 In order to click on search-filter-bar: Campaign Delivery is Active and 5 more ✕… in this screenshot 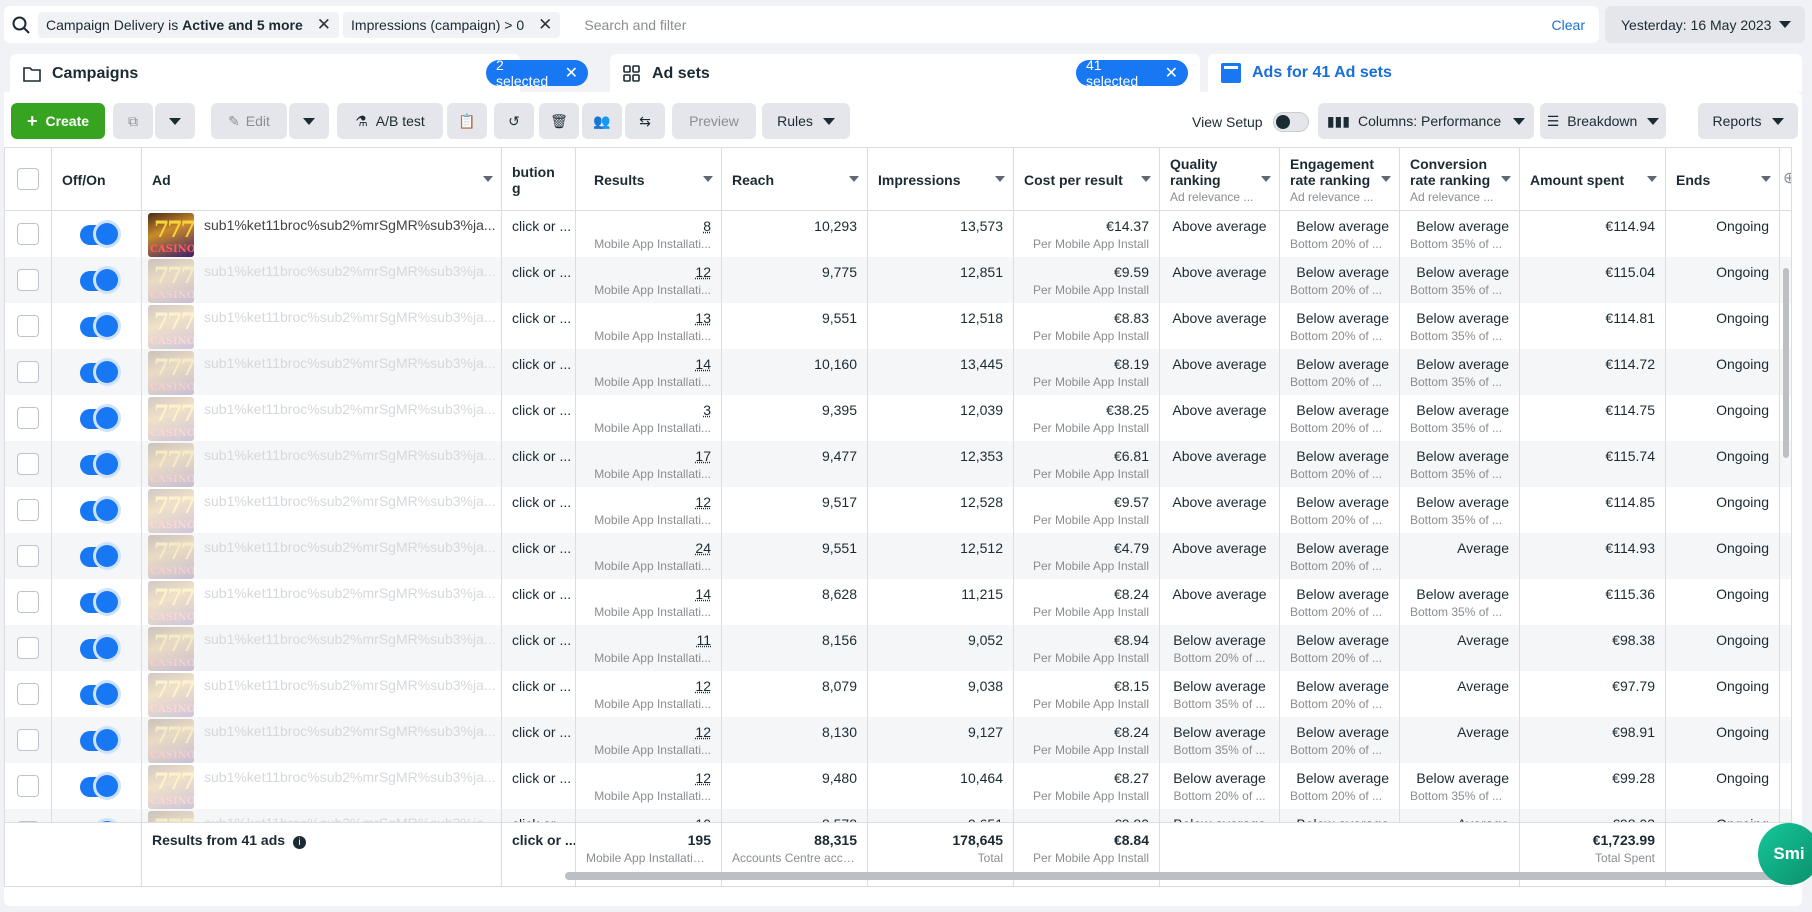, I will do `click(801, 24)`.